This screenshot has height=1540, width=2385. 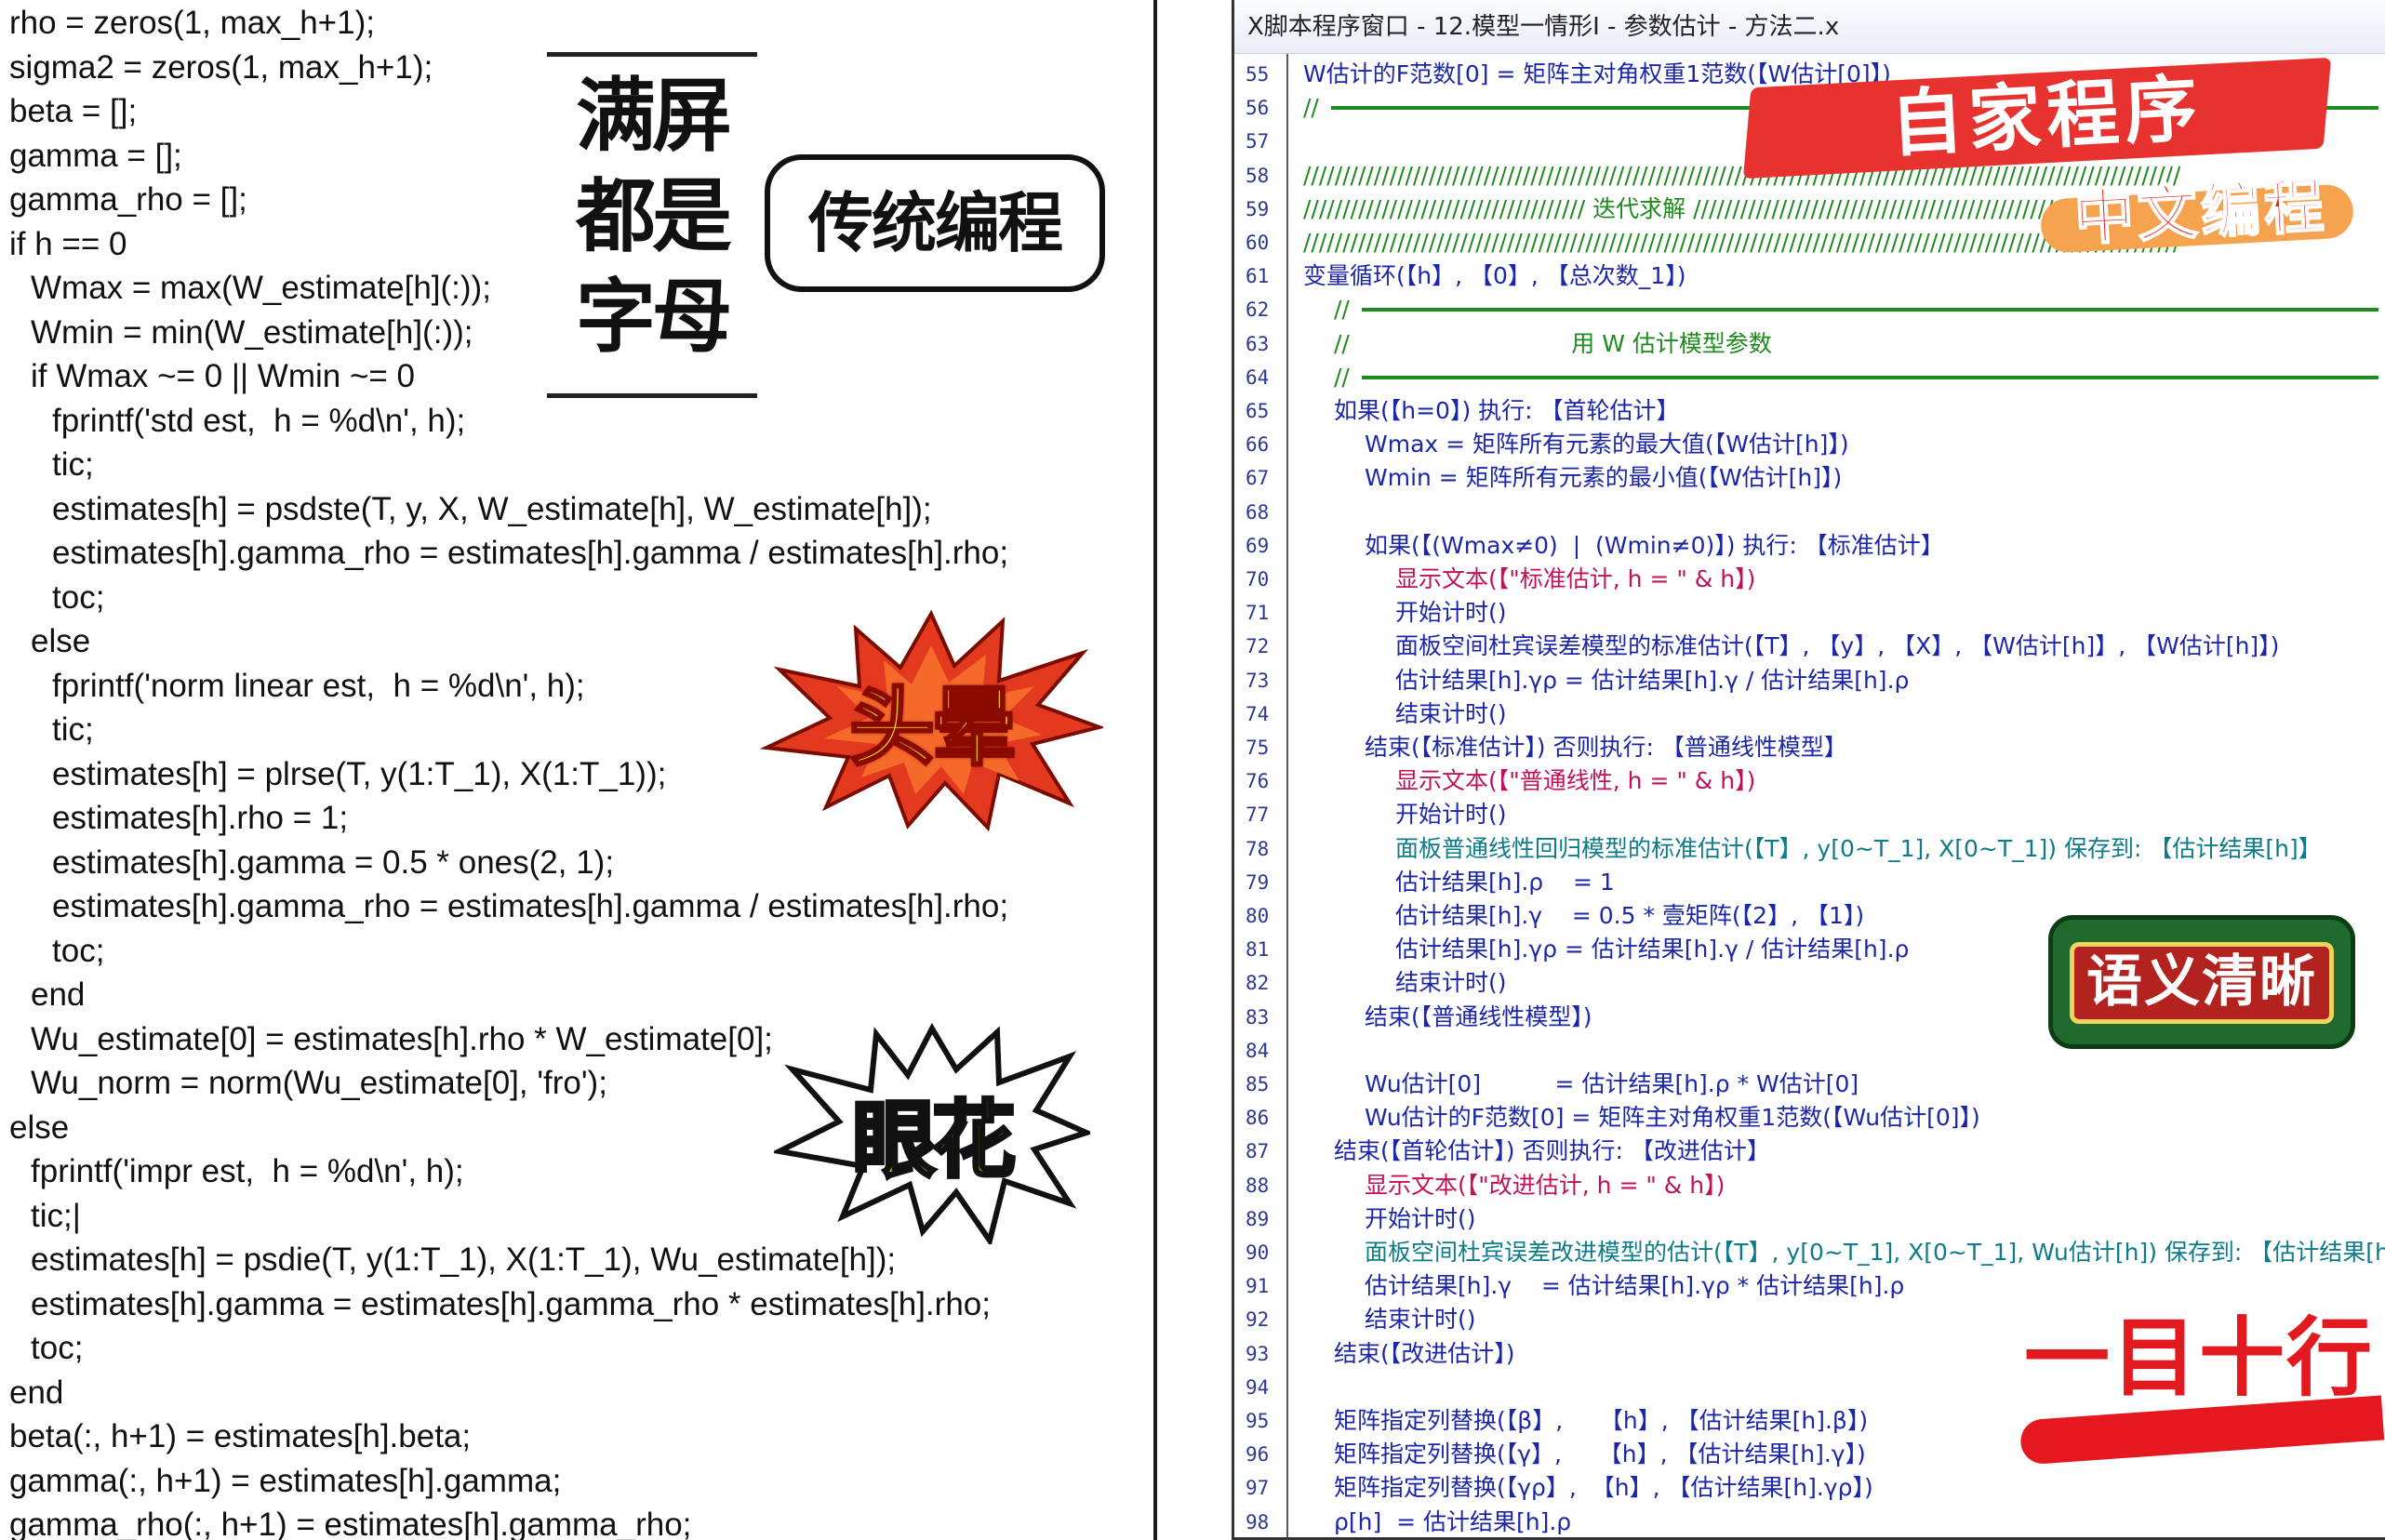 I want to click on code-line: 变量循环(【h】, 【0】, 【总次数_1】), so click(x=1494, y=276).